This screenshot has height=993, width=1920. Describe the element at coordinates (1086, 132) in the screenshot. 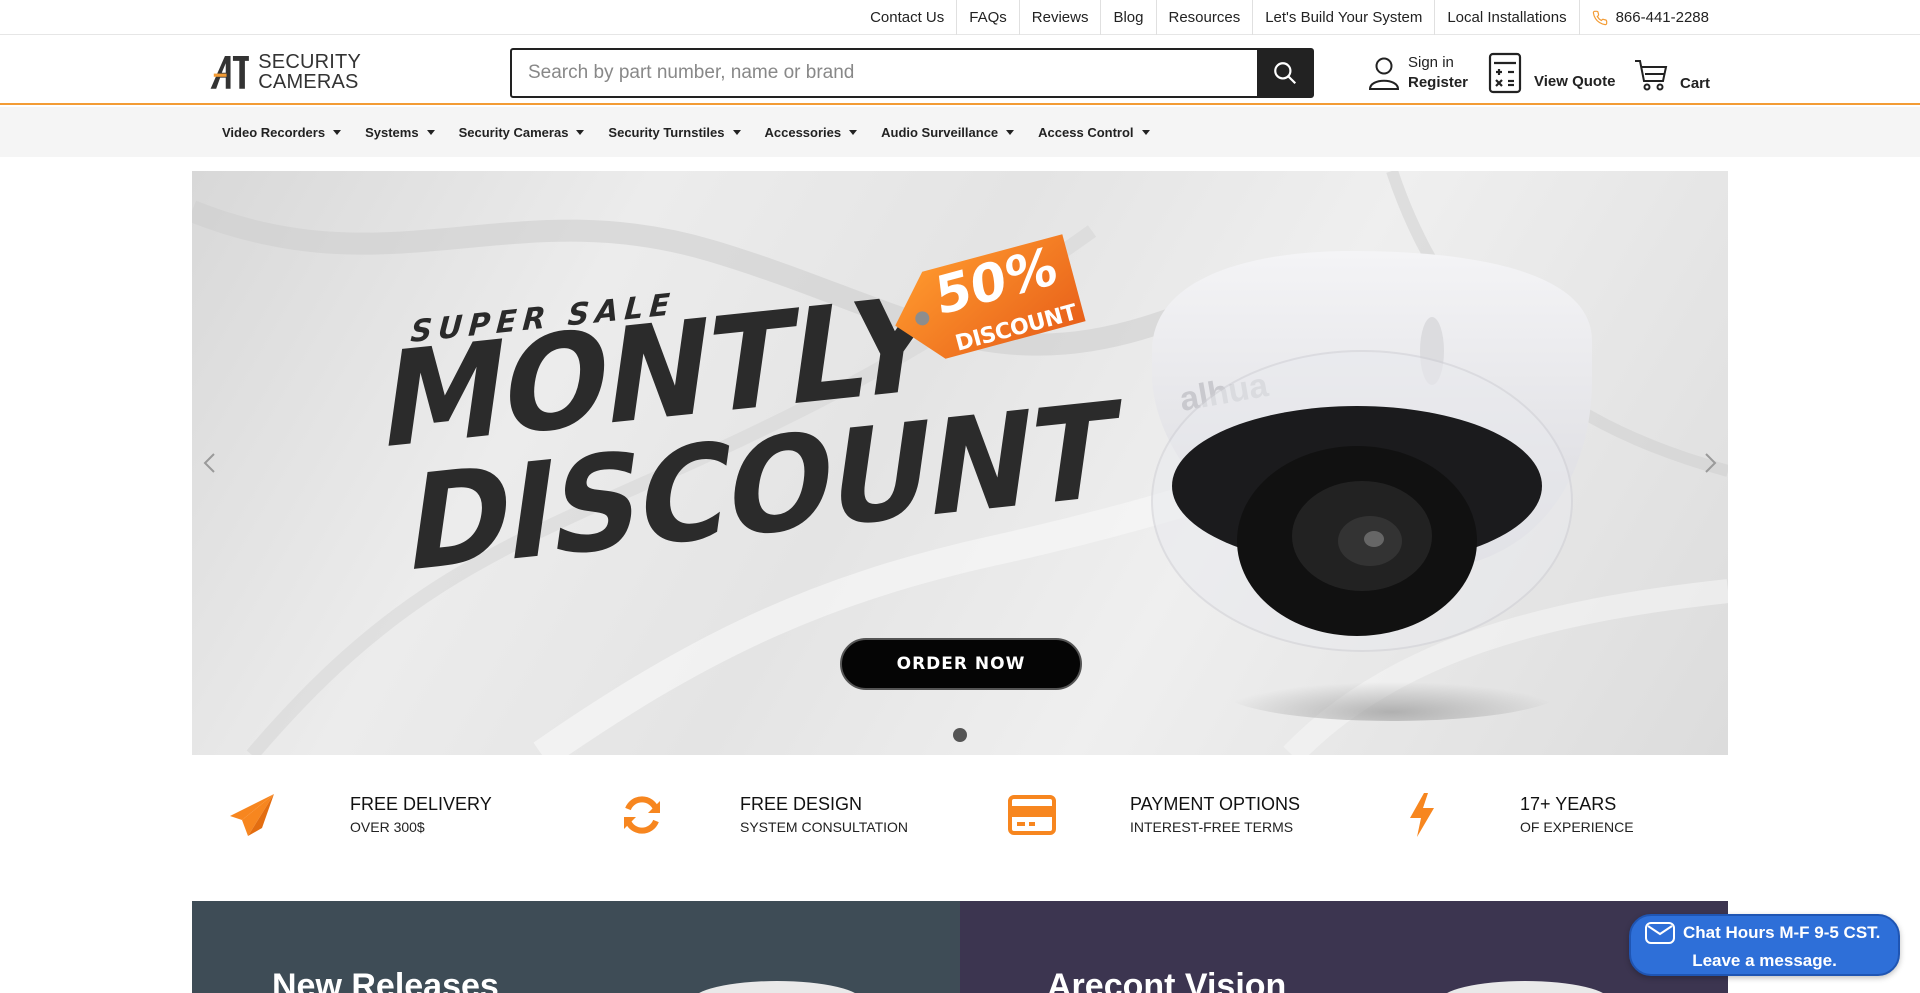

I see `nav-label: Access Control` at that location.